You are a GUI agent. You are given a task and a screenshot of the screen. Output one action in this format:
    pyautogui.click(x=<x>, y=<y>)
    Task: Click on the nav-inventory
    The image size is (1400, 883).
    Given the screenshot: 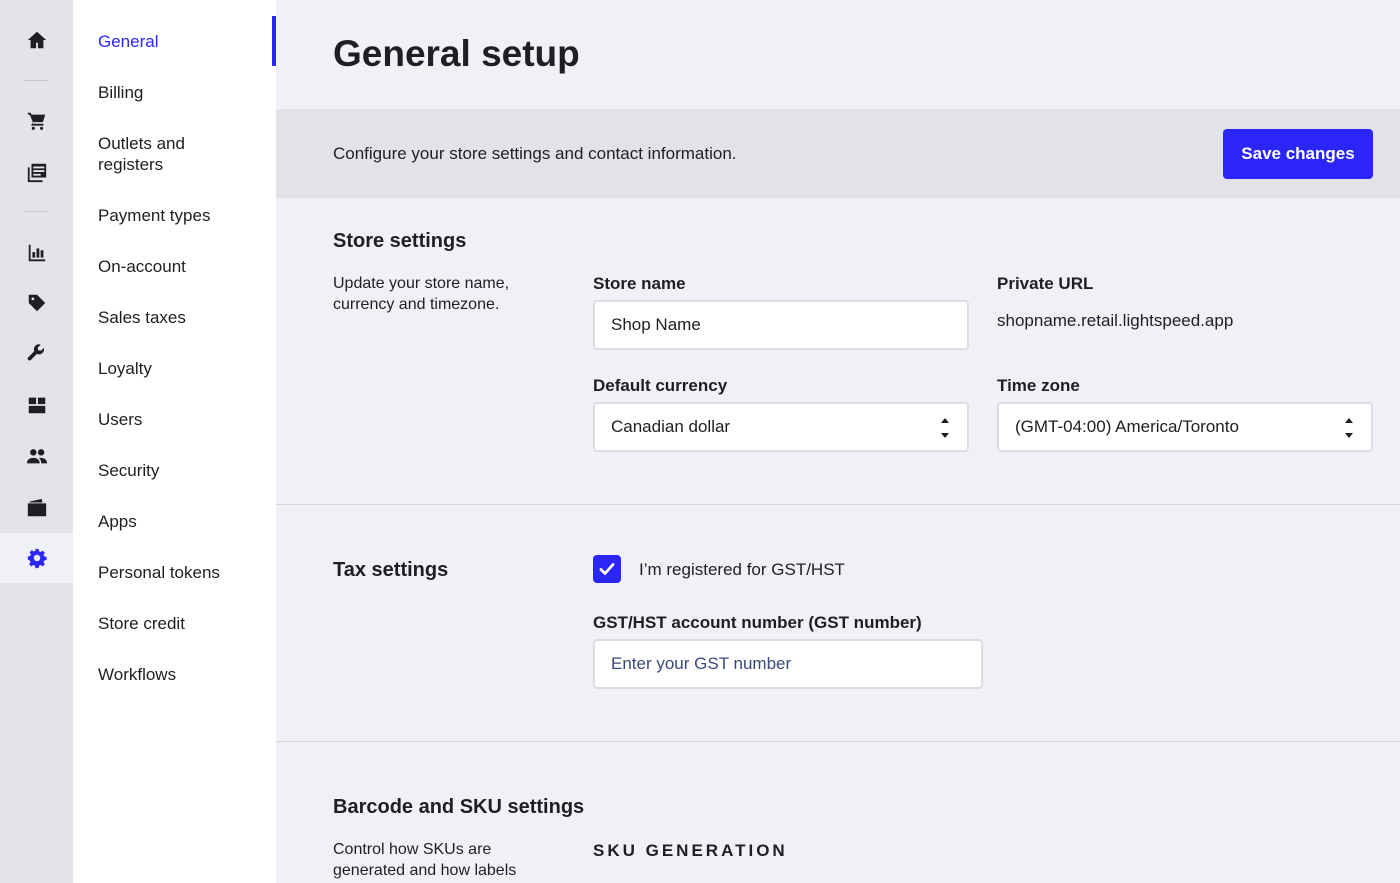 What is the action you would take?
    pyautogui.click(x=36, y=405)
    